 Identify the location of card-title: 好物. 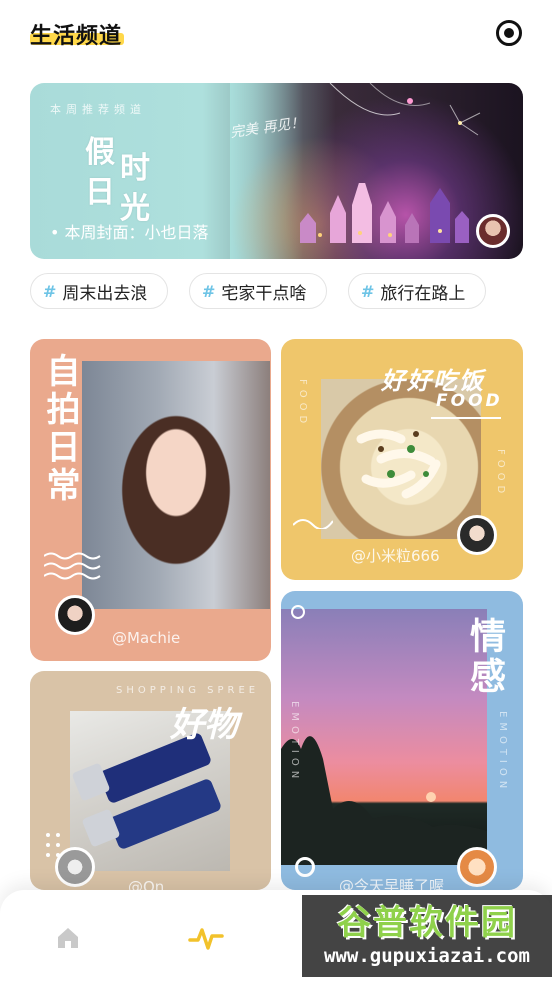
(204, 725).